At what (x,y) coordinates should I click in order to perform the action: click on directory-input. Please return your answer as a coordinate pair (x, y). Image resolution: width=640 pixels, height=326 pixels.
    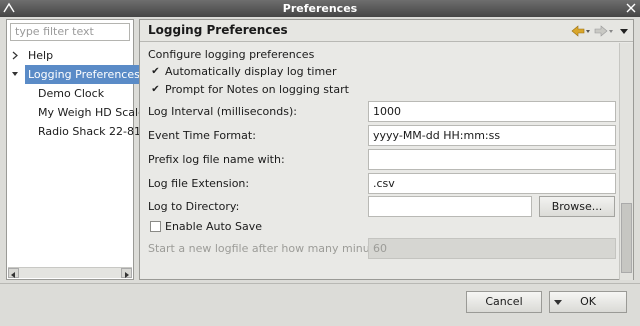
    Looking at the image, I should click on (450, 206).